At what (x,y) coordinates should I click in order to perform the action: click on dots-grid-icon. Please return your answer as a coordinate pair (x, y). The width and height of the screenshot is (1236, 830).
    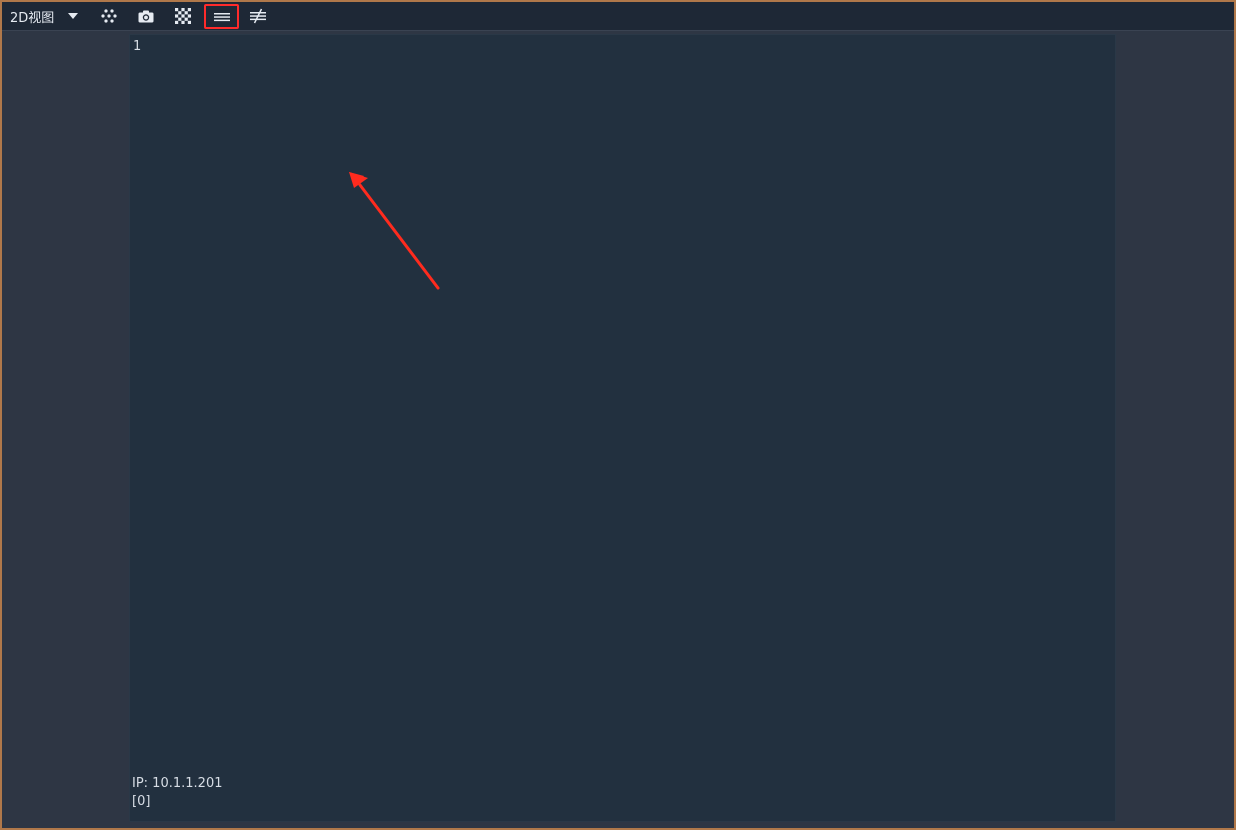
    Looking at the image, I should click on (109, 16).